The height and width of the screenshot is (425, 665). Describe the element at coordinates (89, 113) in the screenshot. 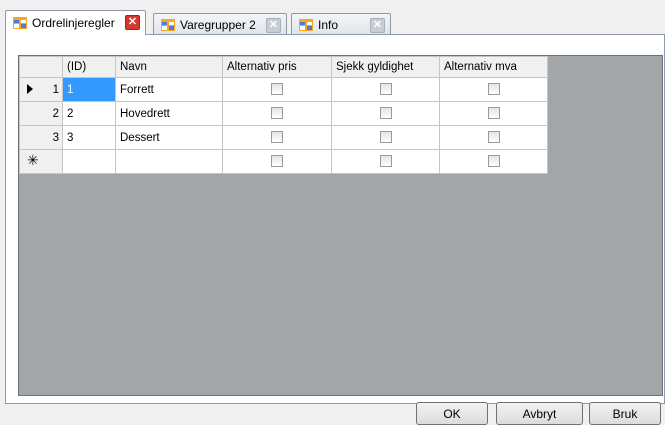

I see `cell-id: 2` at that location.